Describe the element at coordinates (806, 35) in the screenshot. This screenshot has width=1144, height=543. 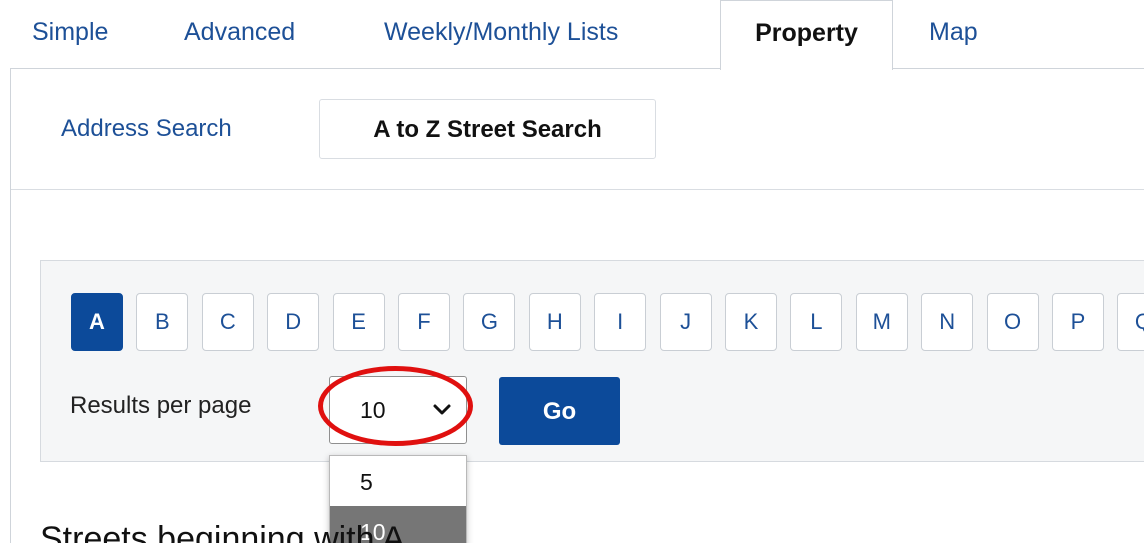
I see `tab-property: Property` at that location.